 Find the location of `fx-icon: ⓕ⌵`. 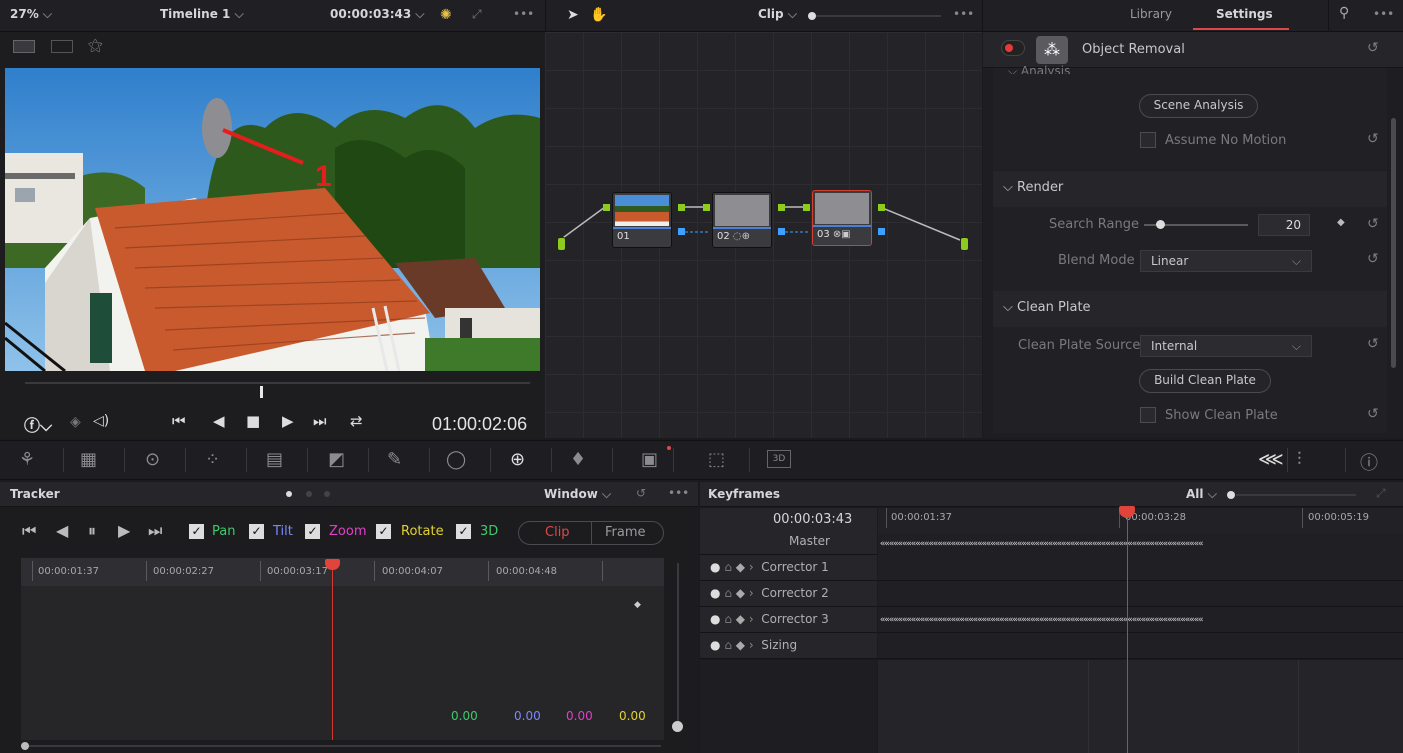

fx-icon: ⓕ⌵ is located at coordinates (38, 424).